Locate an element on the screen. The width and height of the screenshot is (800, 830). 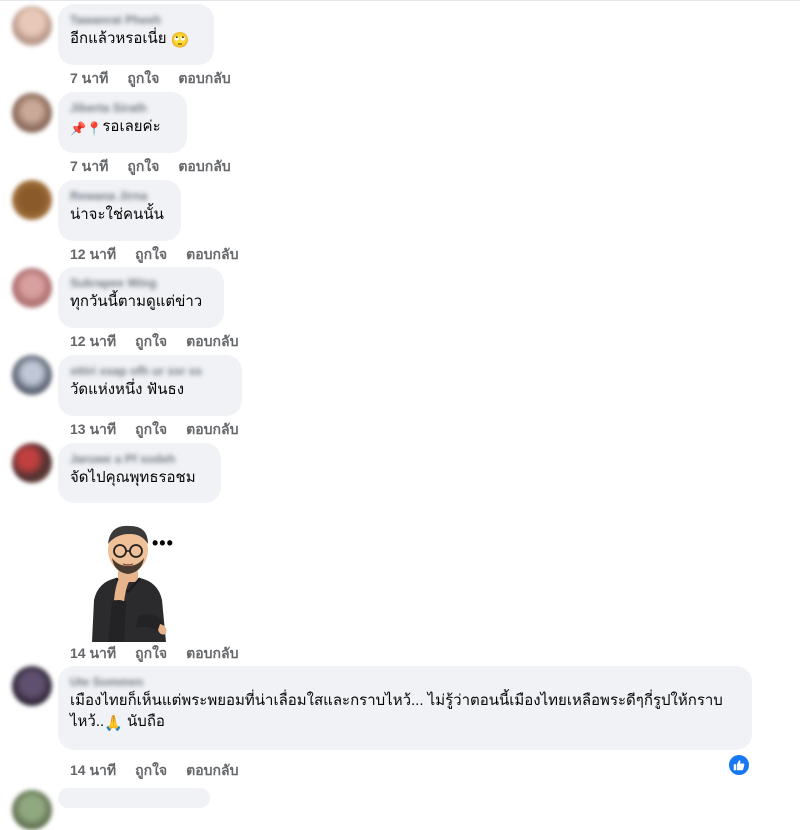
commenter-name: Jiberta Sirath is located at coordinates (122, 108).